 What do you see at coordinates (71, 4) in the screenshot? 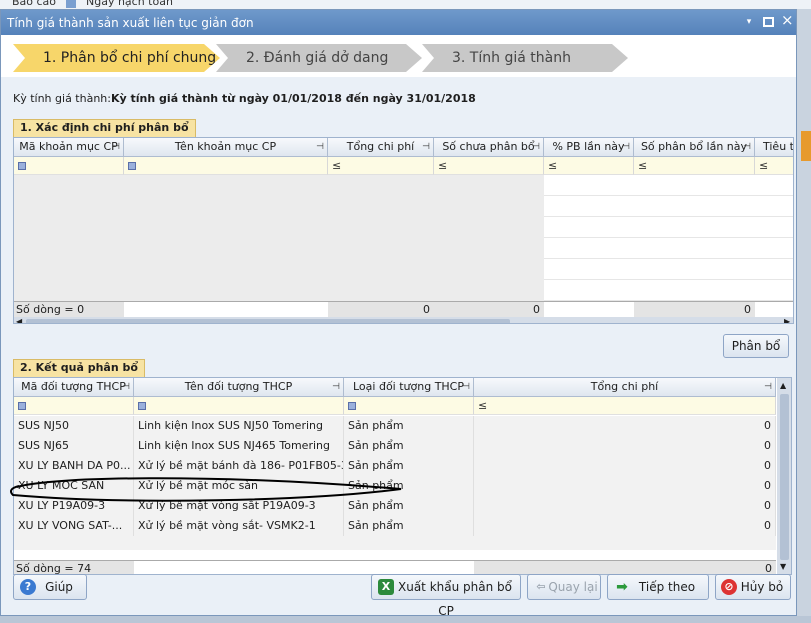
I see `calendar-icon` at bounding box center [71, 4].